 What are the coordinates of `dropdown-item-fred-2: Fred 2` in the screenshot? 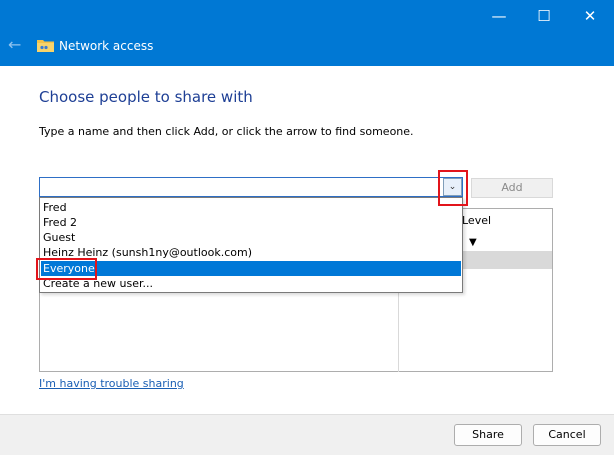 It's located at (251, 222).